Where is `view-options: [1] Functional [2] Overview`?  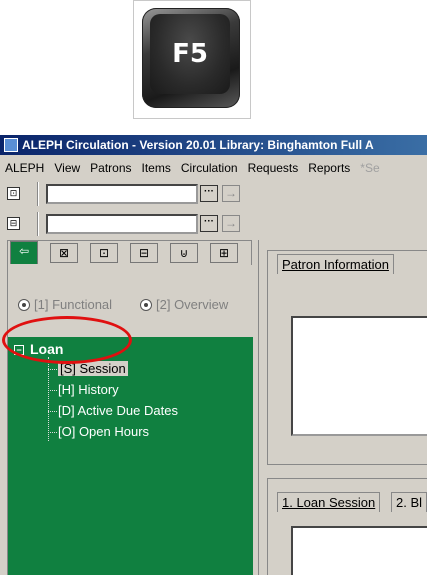
view-options: [1] Functional [2] Overview is located at coordinates (130, 301).